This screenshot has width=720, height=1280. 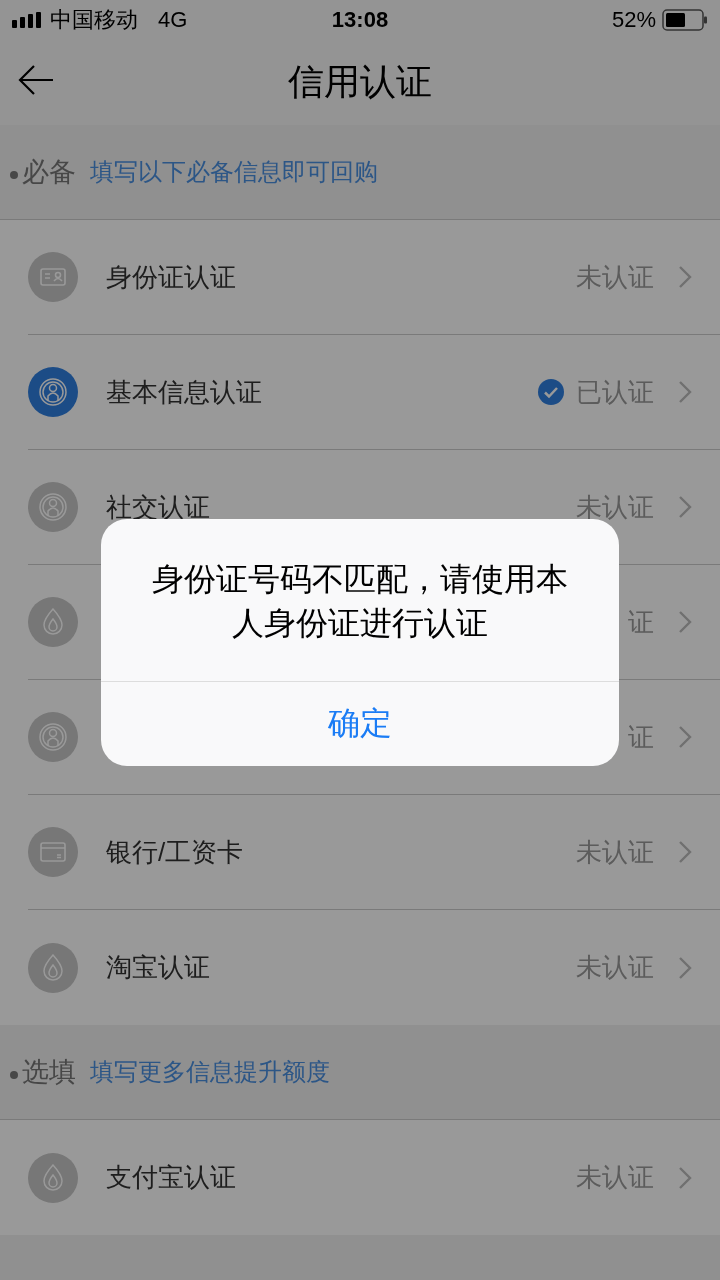 I want to click on row-label: 基本信息认证, so click(x=184, y=392).